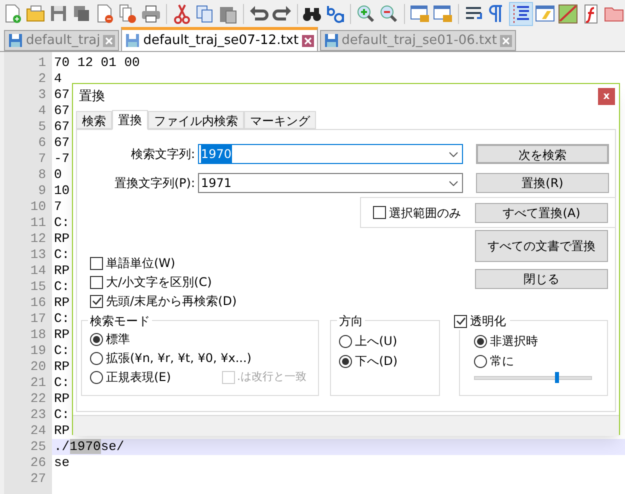 The image size is (625, 494). I want to click on dialog-button: 次を検索, so click(542, 154).